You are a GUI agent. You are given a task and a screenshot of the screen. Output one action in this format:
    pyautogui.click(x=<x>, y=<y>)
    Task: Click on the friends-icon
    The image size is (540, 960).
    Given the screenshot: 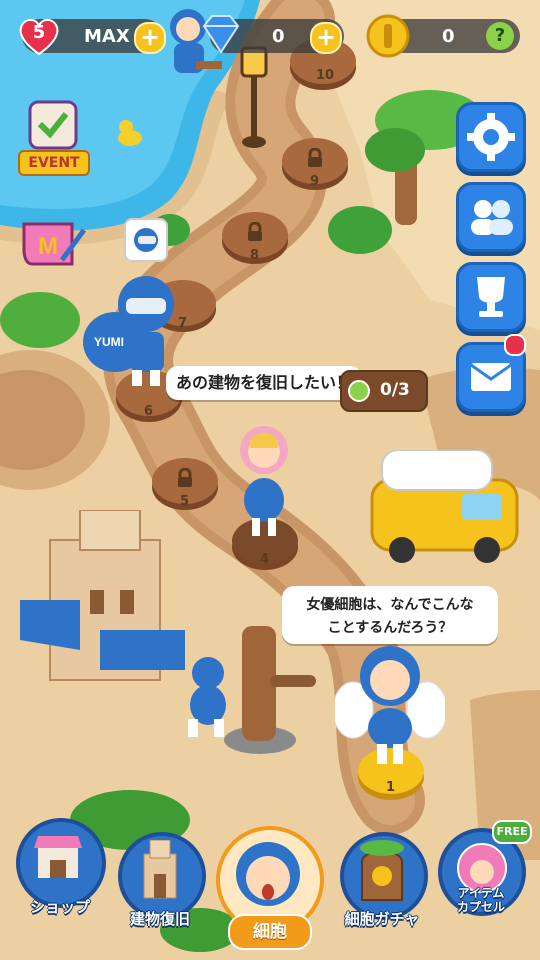 What is the action you would take?
    pyautogui.click(x=492, y=217)
    